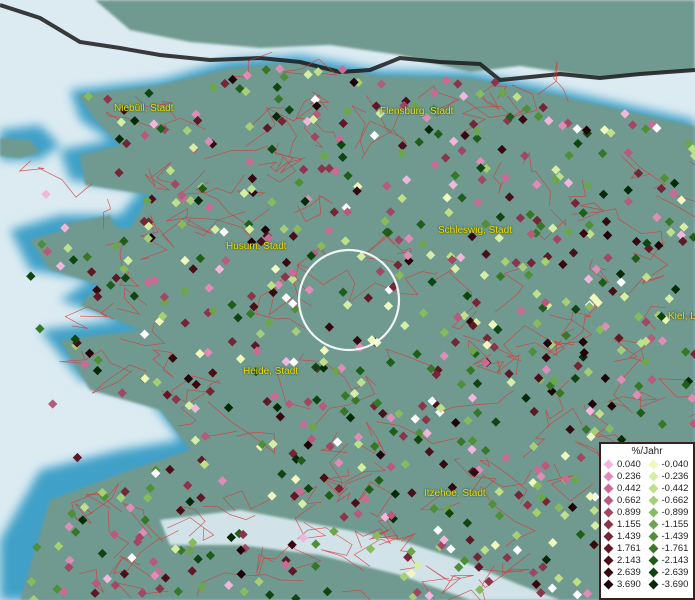 The width and height of the screenshot is (695, 600). I want to click on city-label-heide: Heide, Stadt, so click(271, 371).